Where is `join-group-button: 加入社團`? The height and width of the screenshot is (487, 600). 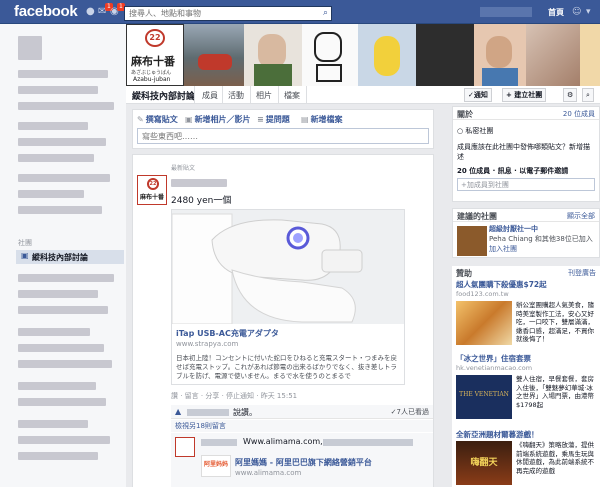
join-group-button: 加入社團 is located at coordinates (503, 249).